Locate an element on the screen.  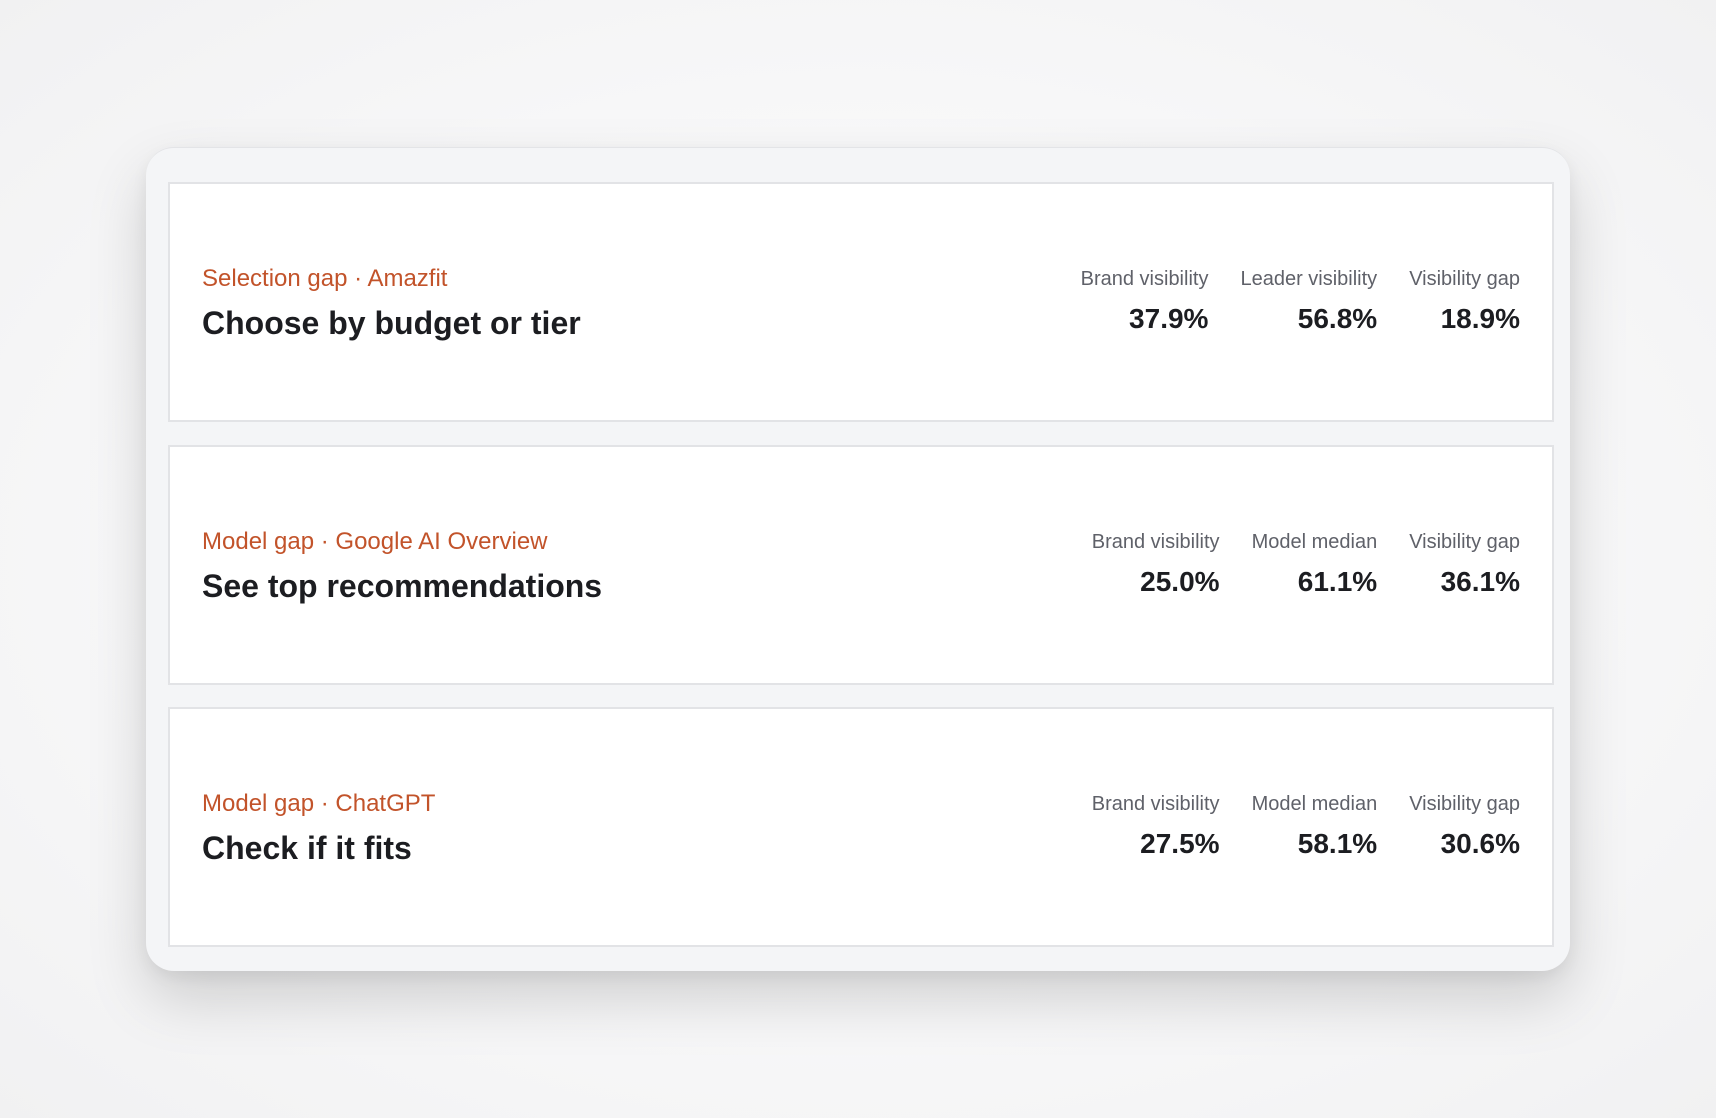
gap-type-label: Model gap · ChatGPT is located at coordinates (319, 803).